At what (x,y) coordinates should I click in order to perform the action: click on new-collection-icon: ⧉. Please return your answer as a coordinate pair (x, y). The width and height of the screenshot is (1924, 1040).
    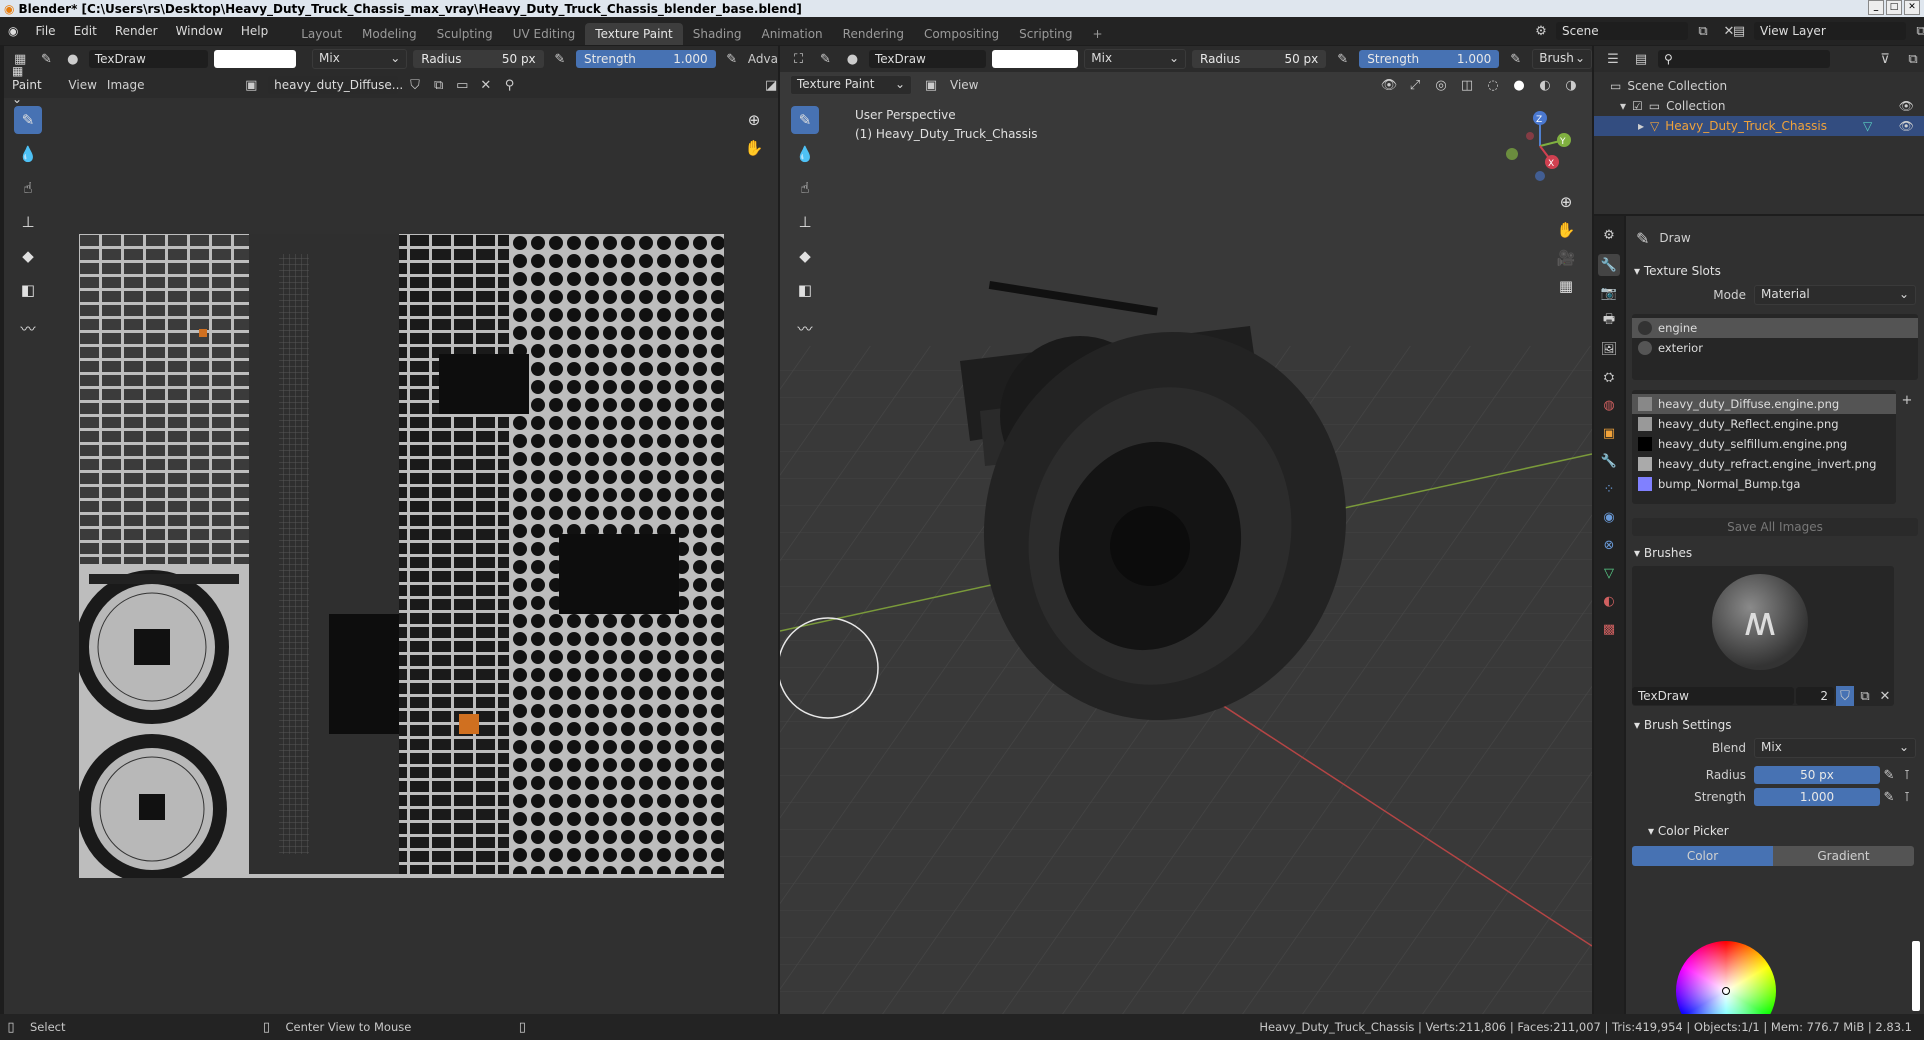
    Looking at the image, I should click on (1913, 59).